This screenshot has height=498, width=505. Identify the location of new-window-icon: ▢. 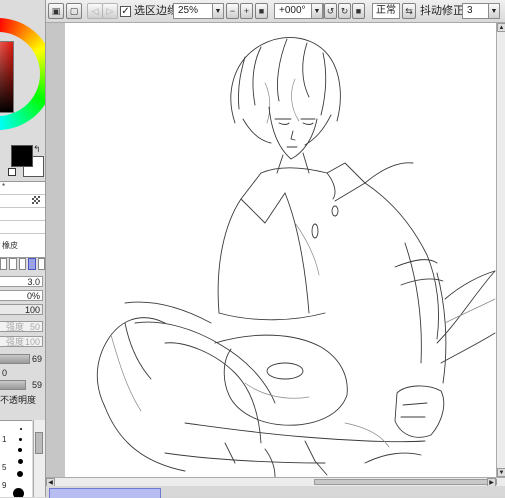
(74, 11).